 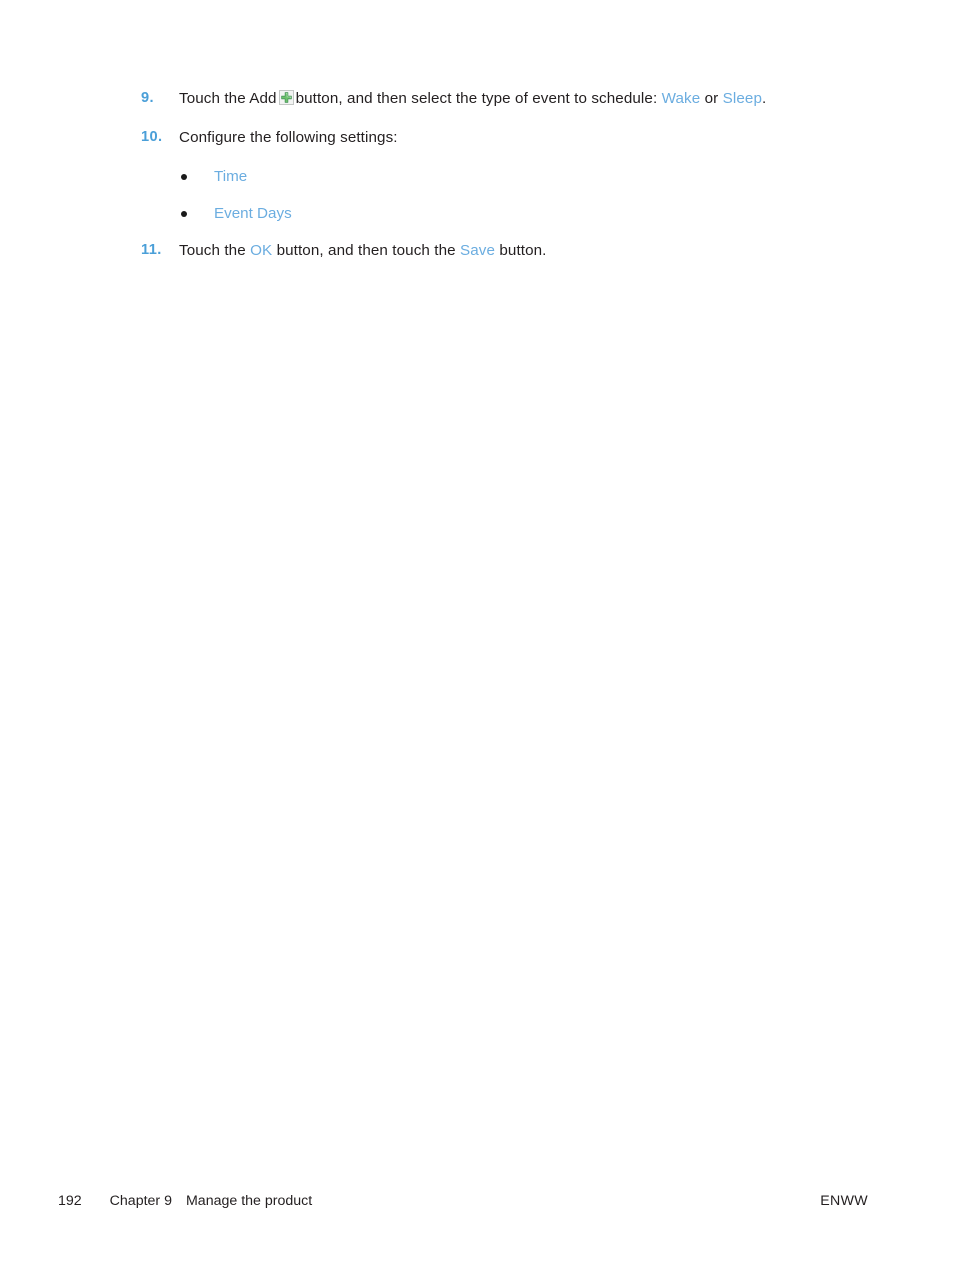 I want to click on step-9-period: ., so click(x=764, y=98).